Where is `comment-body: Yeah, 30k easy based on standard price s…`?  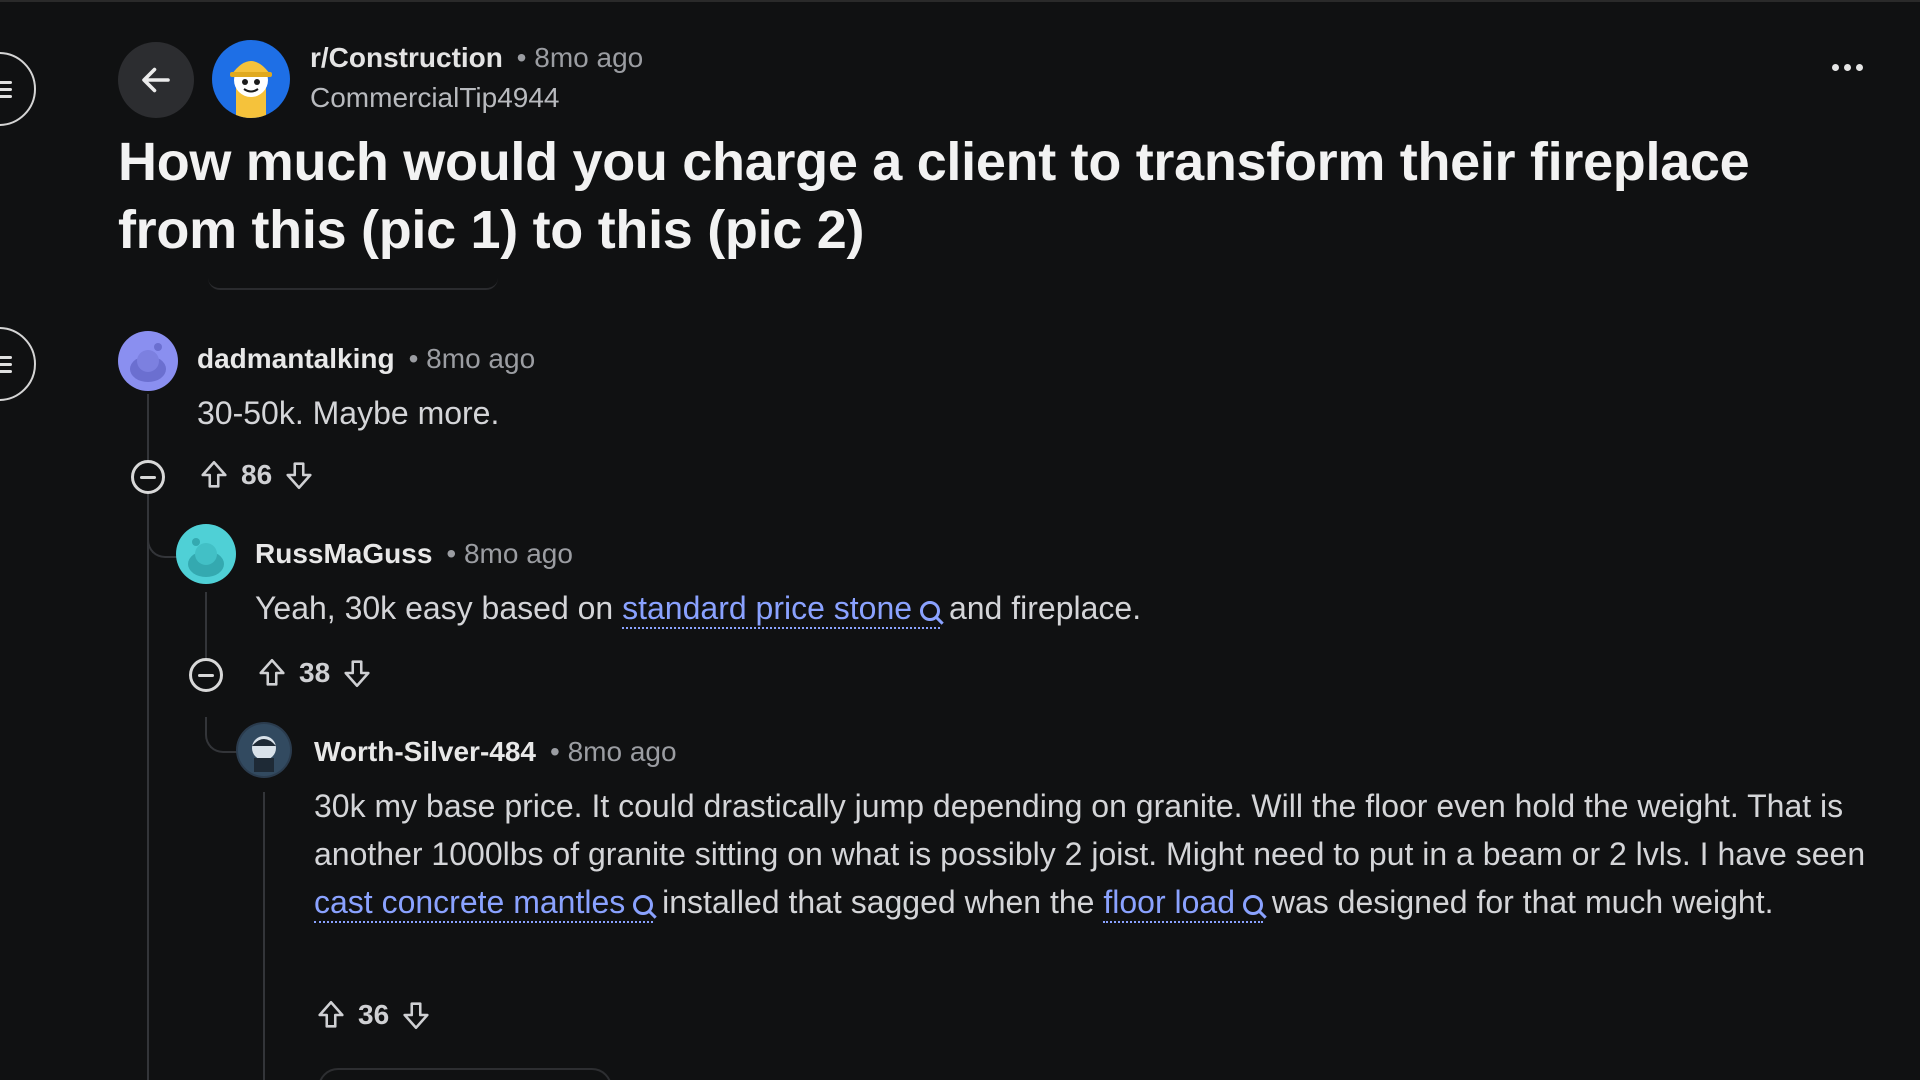
comment-body: Yeah, 30k easy based on standard price s… is located at coordinates (698, 608).